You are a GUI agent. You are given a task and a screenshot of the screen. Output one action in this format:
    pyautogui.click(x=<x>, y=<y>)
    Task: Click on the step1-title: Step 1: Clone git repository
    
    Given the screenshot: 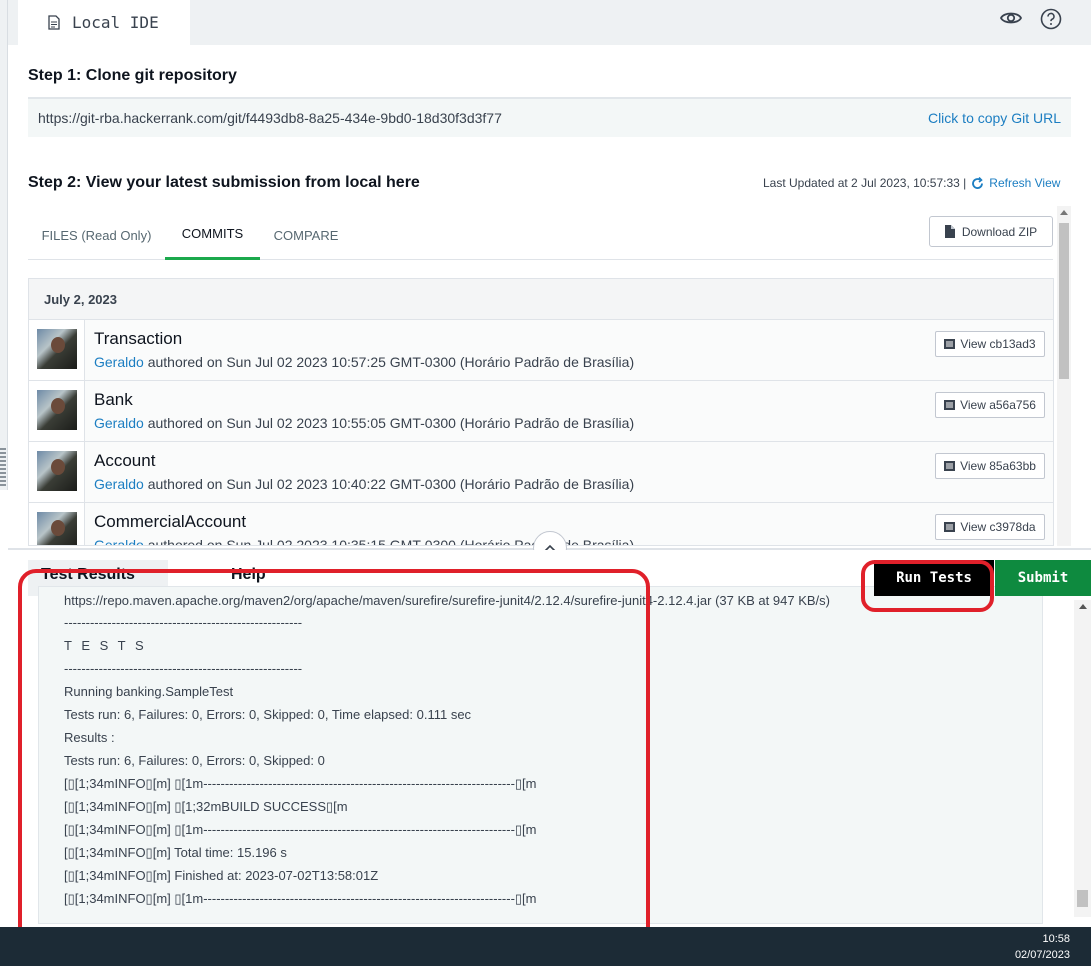 What is the action you would take?
    pyautogui.click(x=132, y=75)
    